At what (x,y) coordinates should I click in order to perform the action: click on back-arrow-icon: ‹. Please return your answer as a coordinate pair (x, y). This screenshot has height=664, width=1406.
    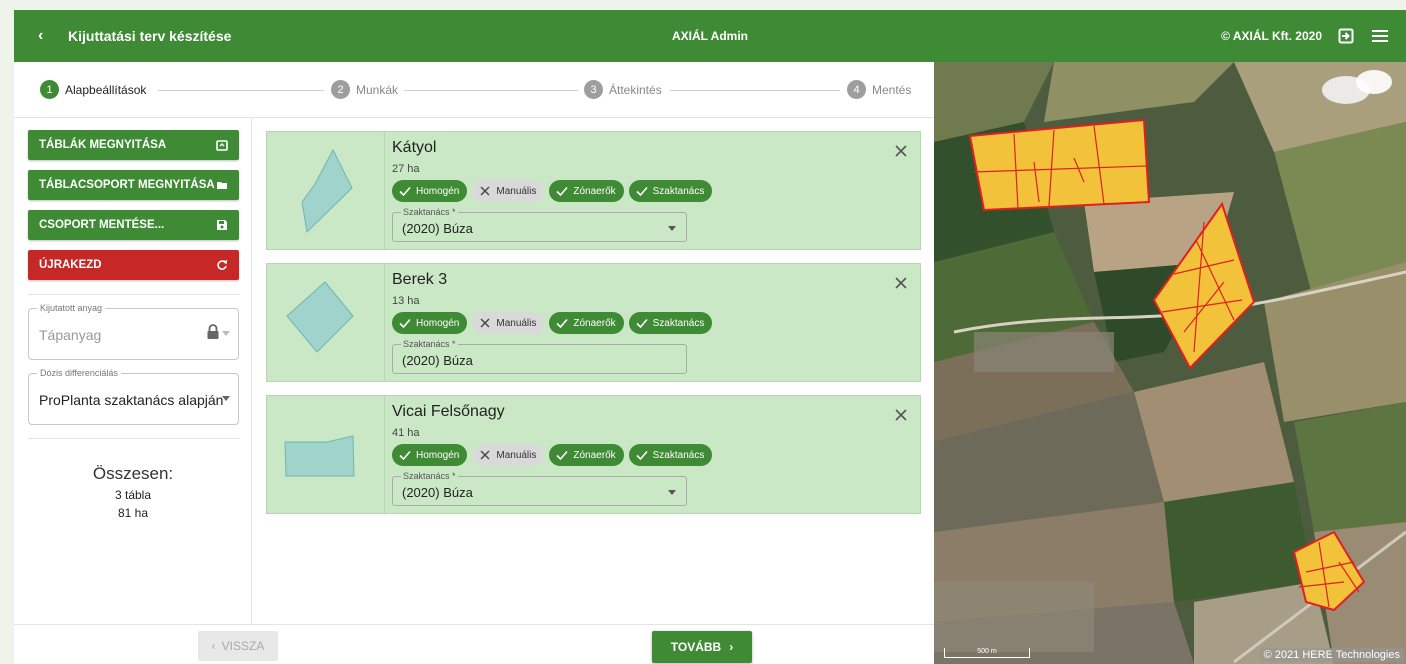
    Looking at the image, I should click on (53, 36).